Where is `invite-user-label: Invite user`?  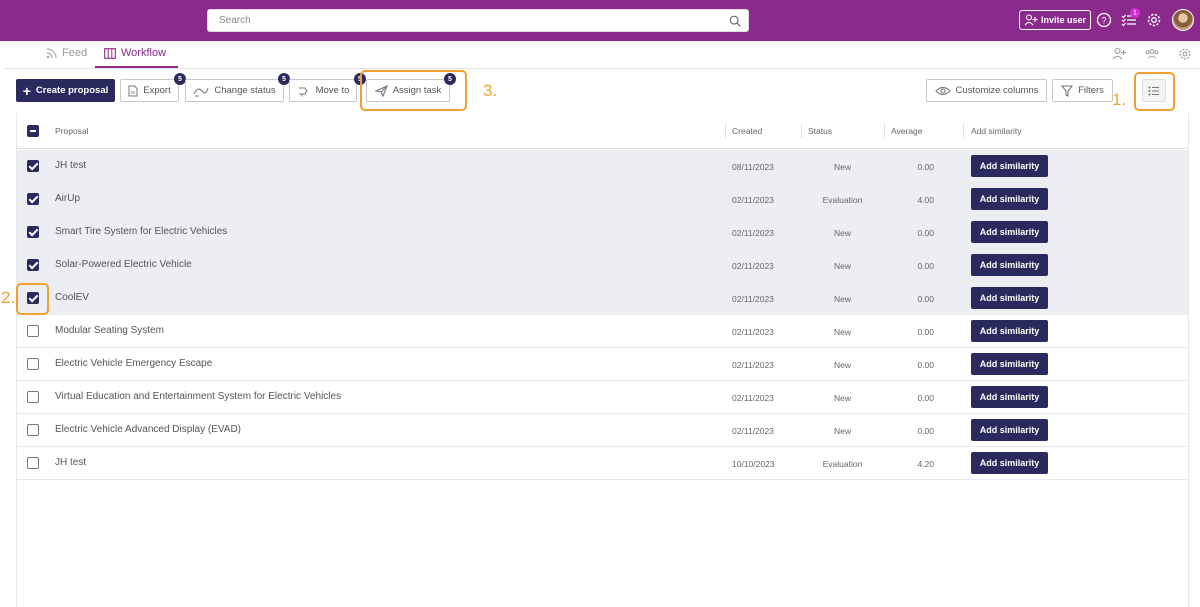 invite-user-label: Invite user is located at coordinates (1063, 20).